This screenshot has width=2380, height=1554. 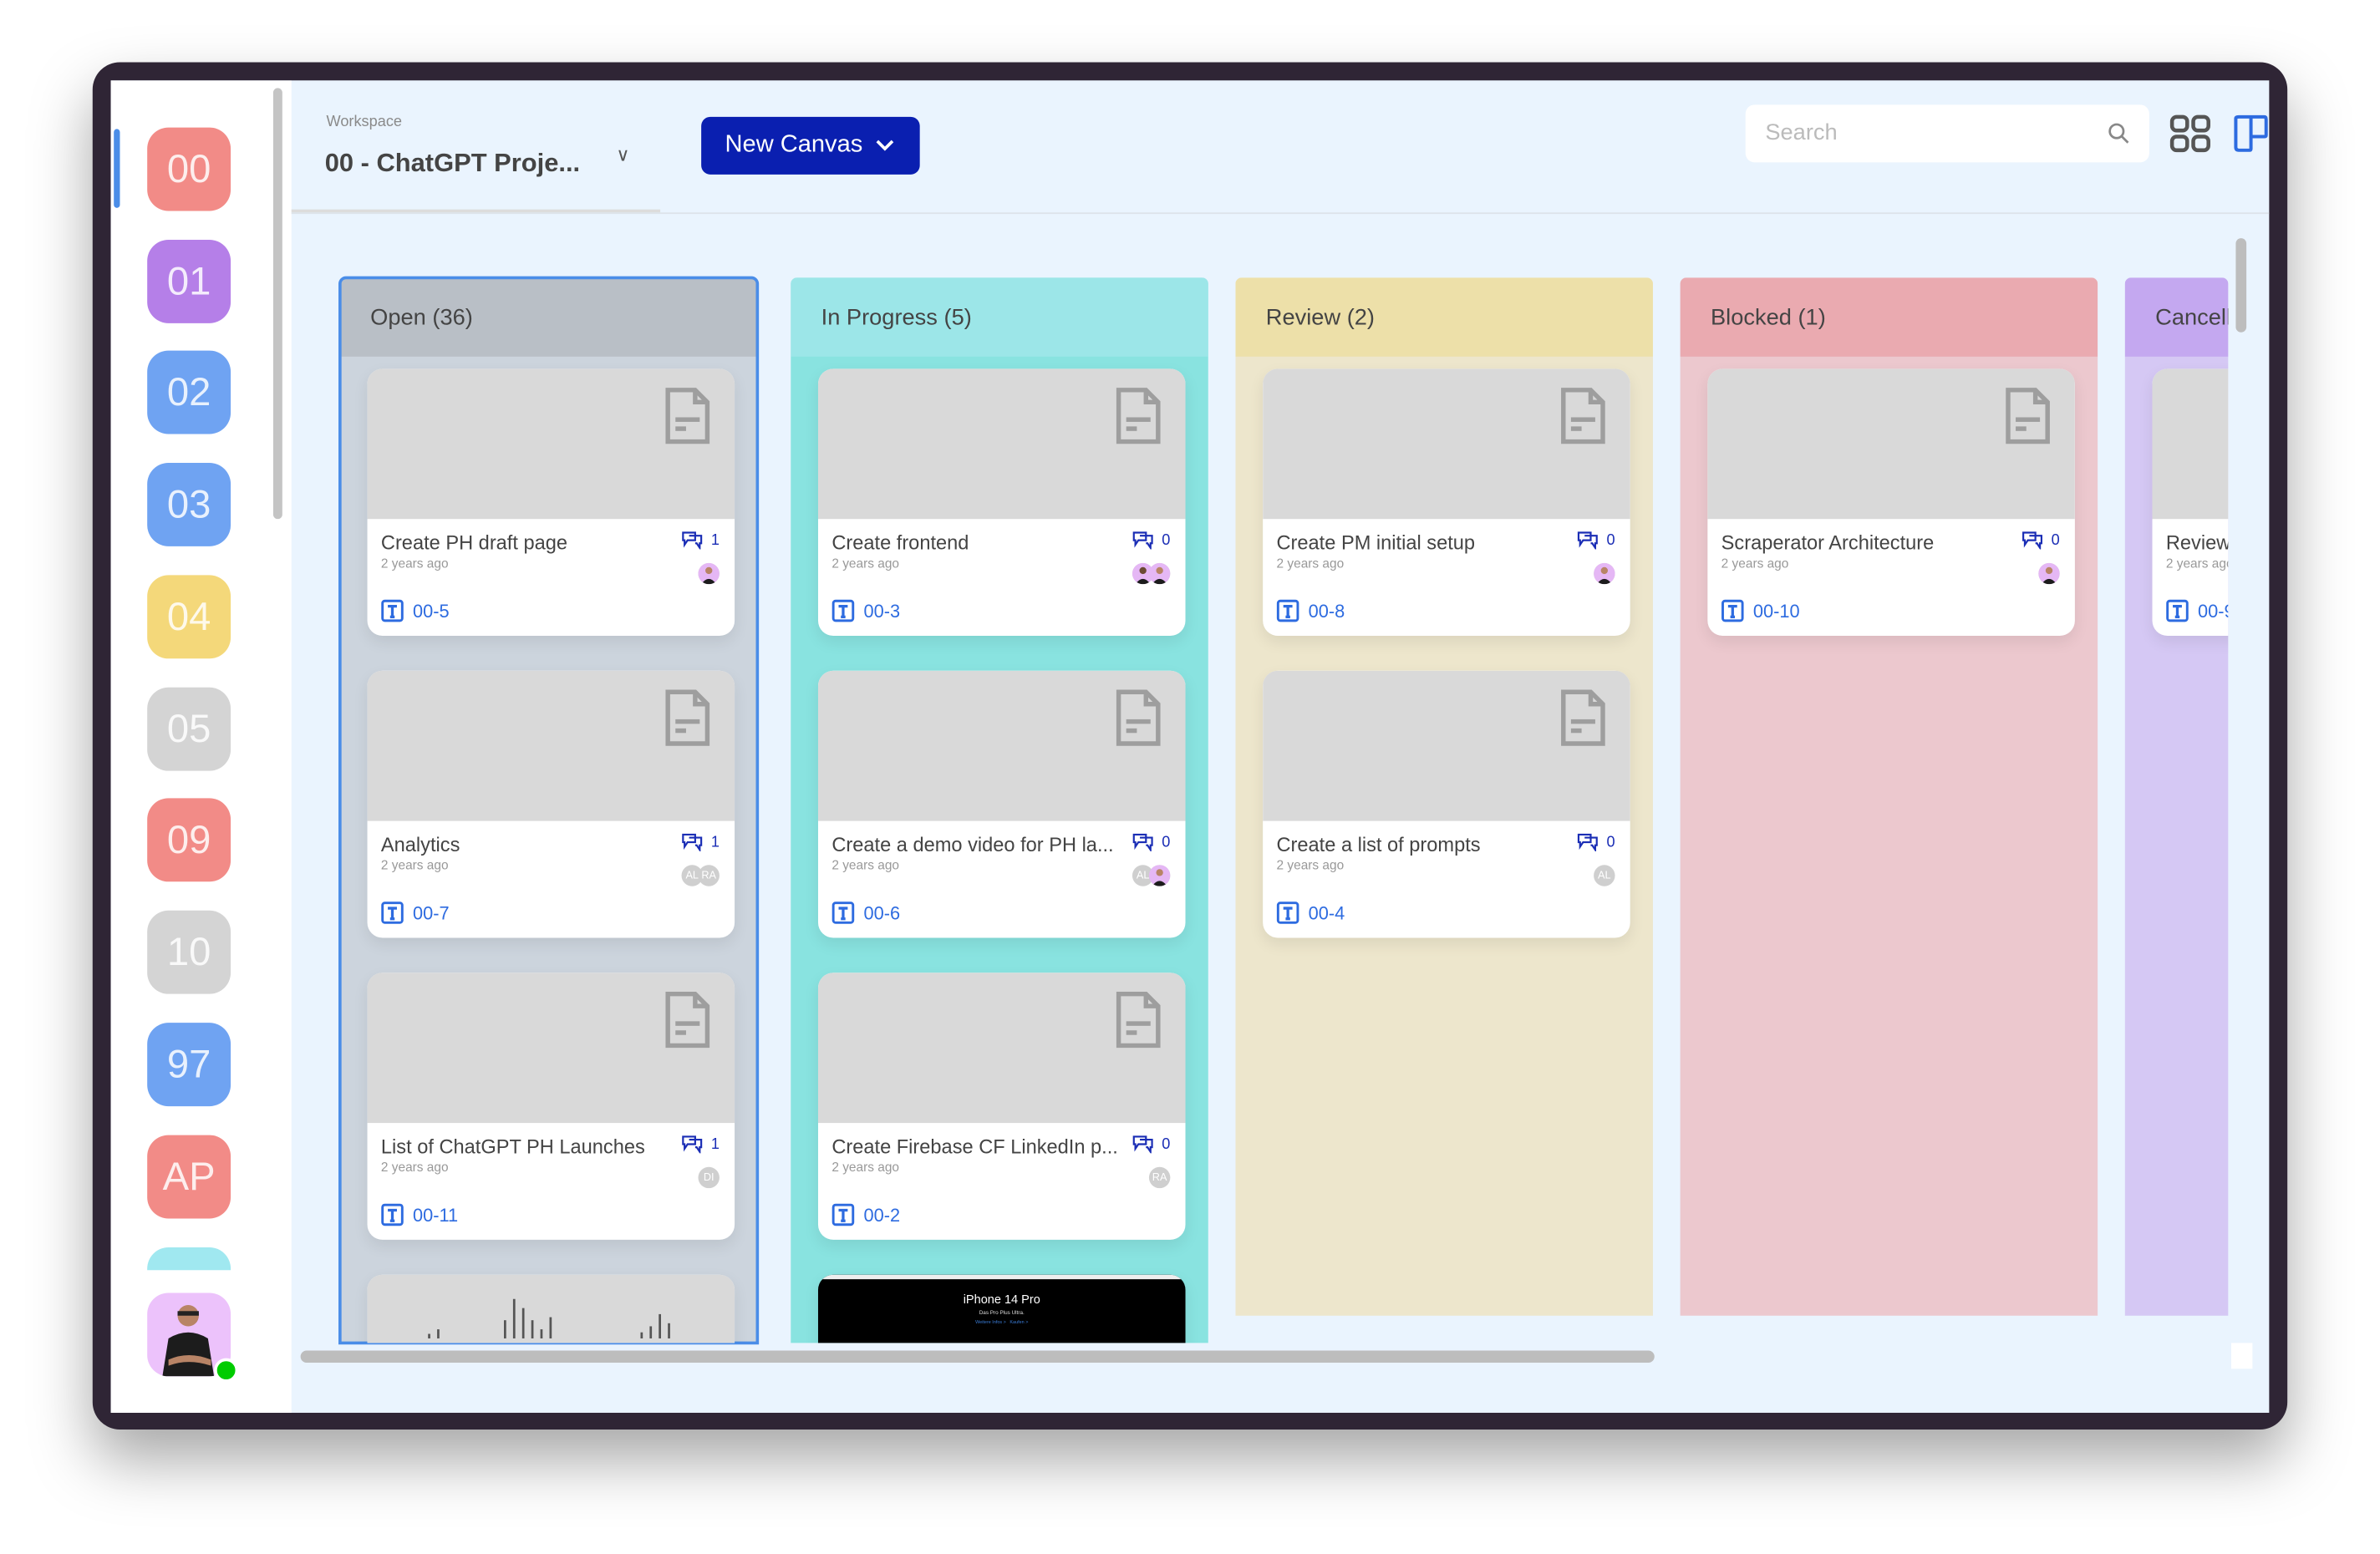 I want to click on workspace-01: 01, so click(x=189, y=281).